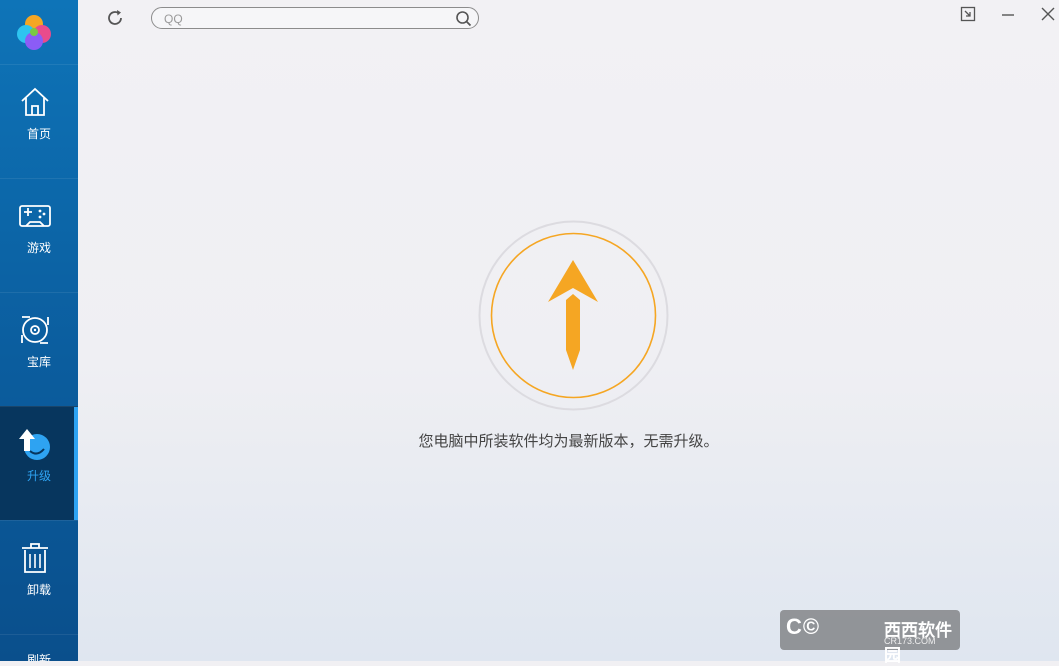 The height and width of the screenshot is (666, 1059). I want to click on sidebar-item-label: 宝库, so click(38, 362).